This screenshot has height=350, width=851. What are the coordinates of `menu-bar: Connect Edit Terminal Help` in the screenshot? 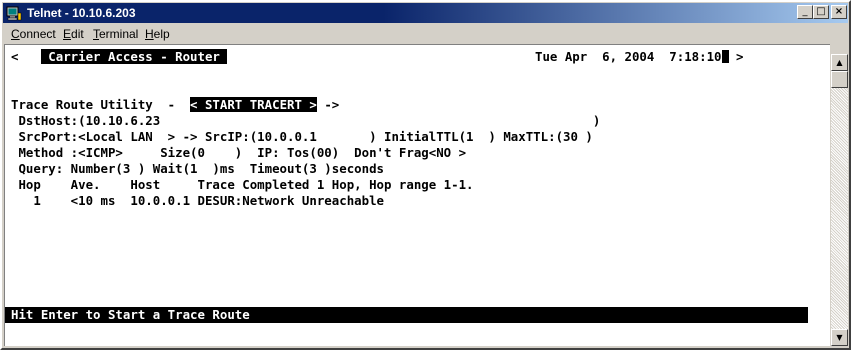 It's located at (425, 34).